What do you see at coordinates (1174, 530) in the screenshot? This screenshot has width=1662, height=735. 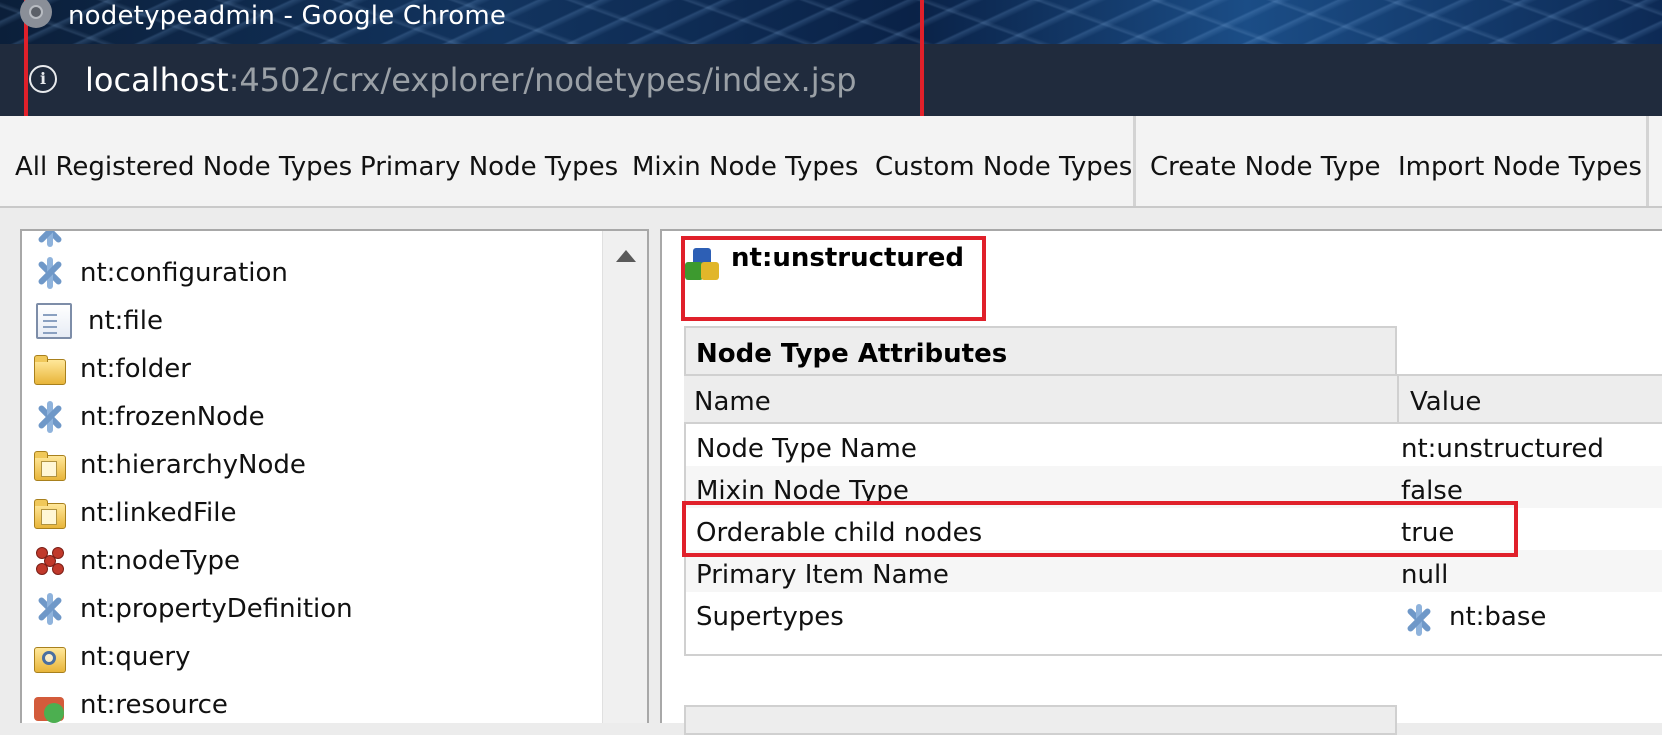 I see `table-row: Orderable child nodes true` at bounding box center [1174, 530].